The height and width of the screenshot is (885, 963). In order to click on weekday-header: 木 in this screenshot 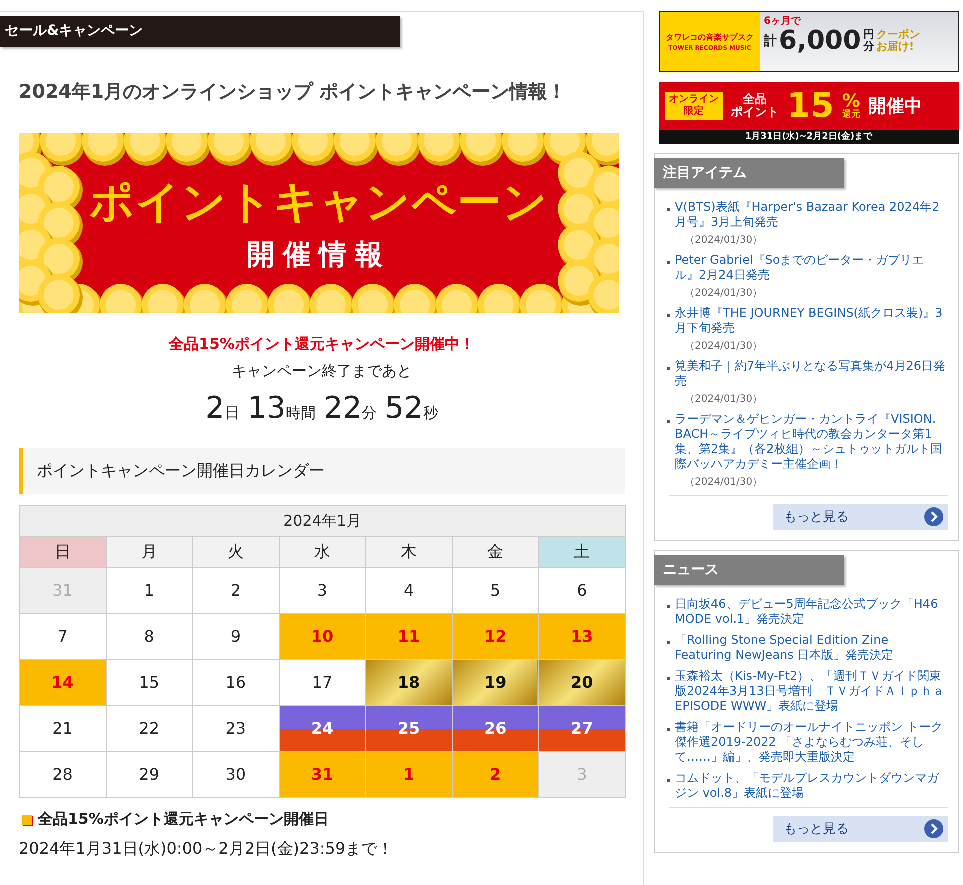, I will do `click(409, 552)`.